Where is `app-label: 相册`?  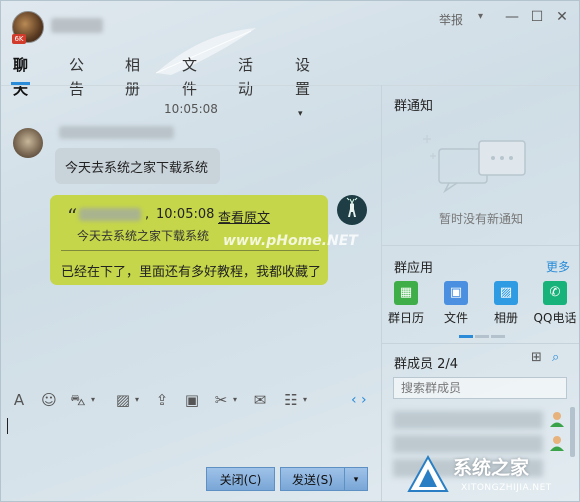
app-label: 相册 is located at coordinates (505, 318).